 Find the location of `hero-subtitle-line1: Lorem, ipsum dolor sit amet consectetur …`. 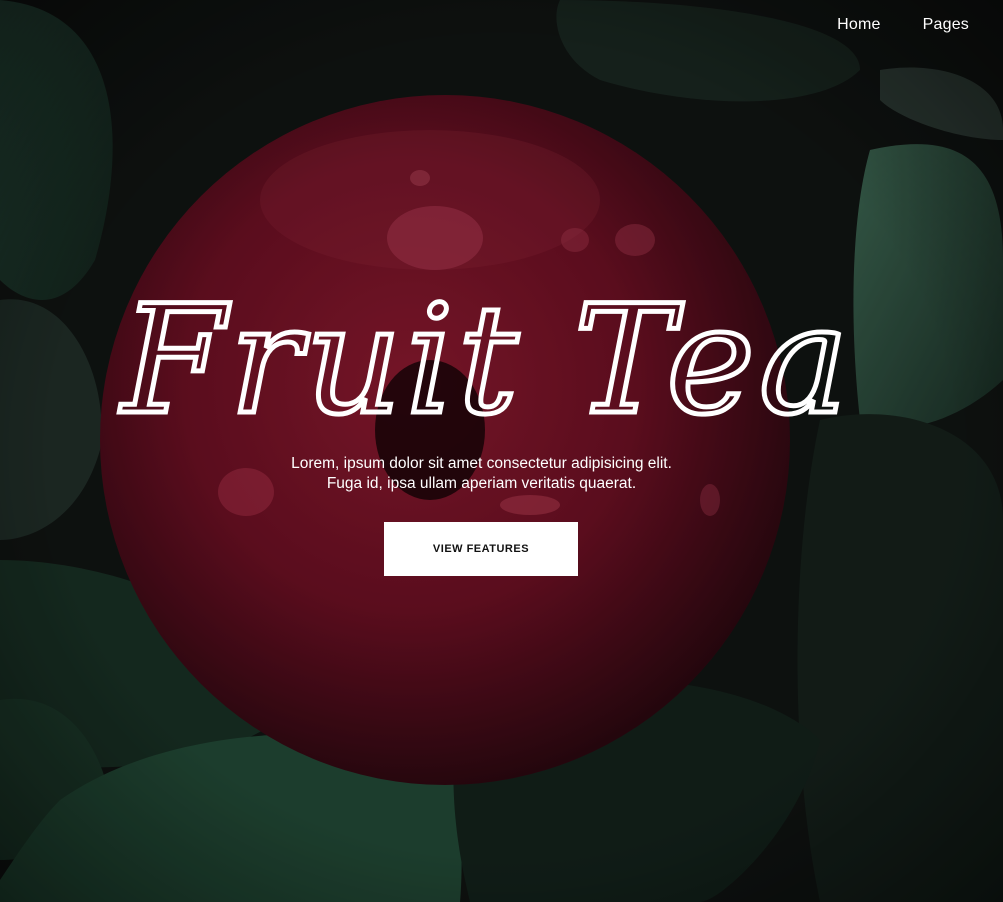

hero-subtitle-line1: Lorem, ipsum dolor sit amet consectetur … is located at coordinates (481, 463).